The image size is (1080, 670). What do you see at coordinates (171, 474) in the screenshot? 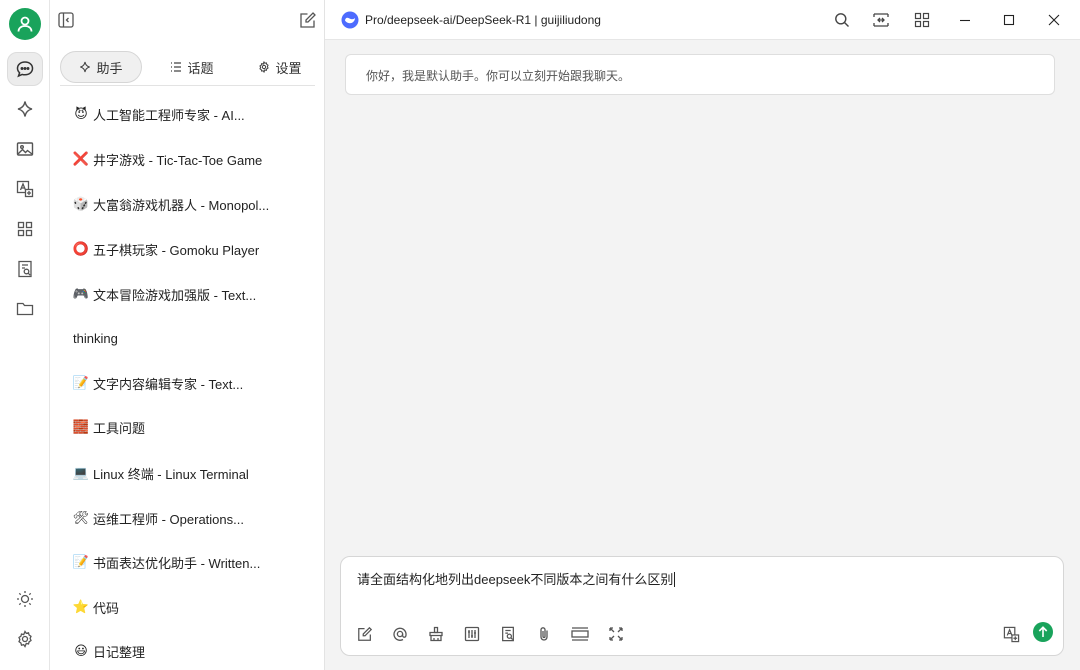
I see `list-item-label: Linux 终端 - Linux Terminal` at bounding box center [171, 474].